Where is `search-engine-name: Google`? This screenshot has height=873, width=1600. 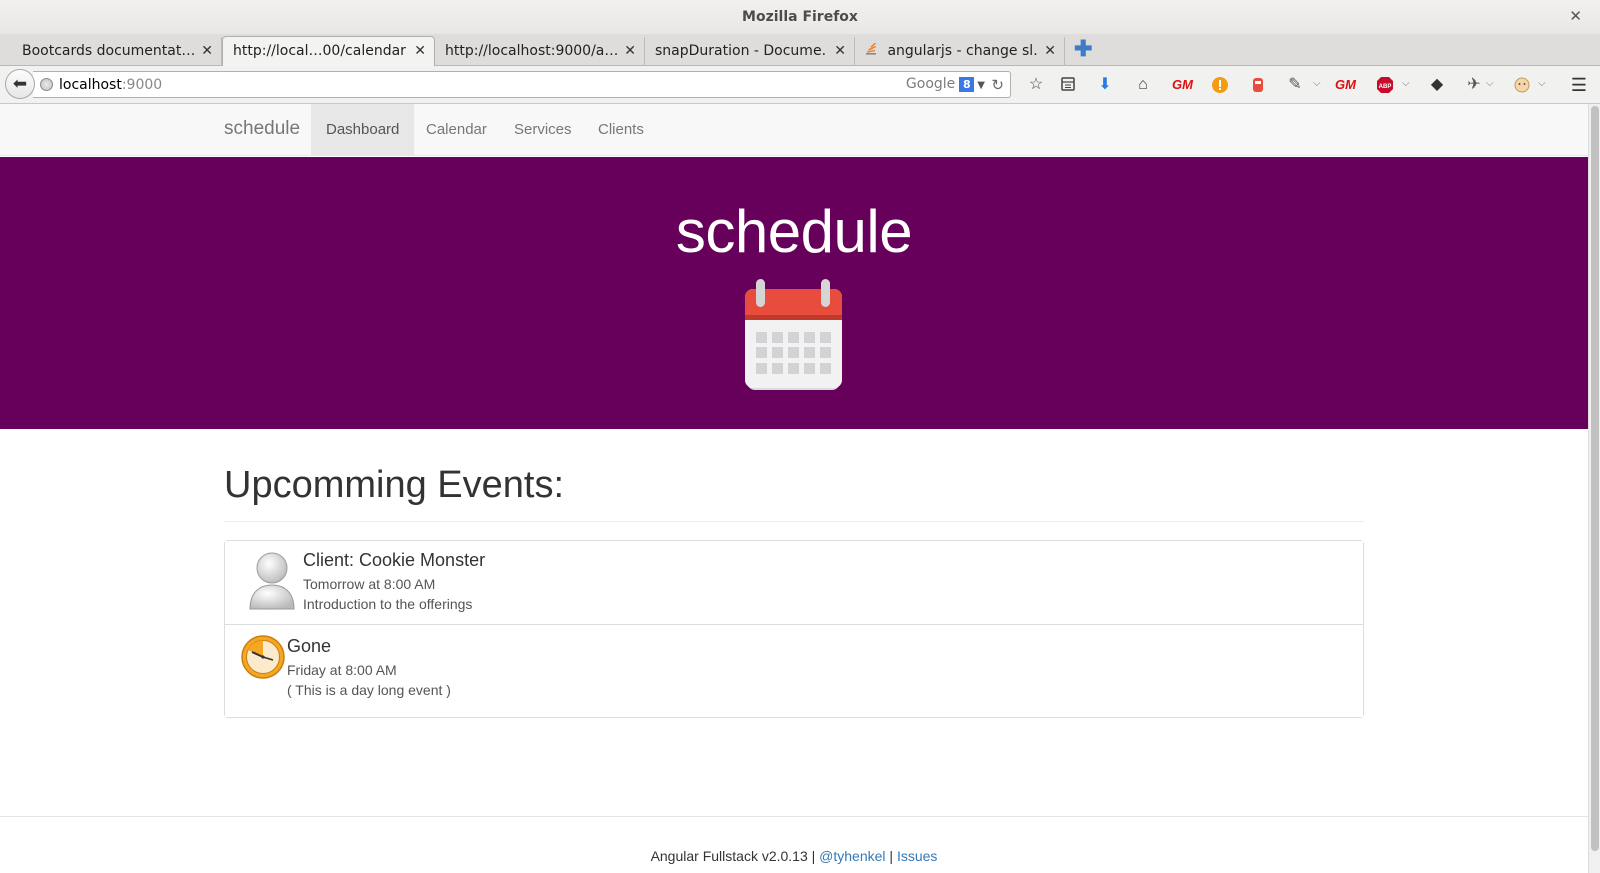
search-engine-name: Google is located at coordinates (930, 84).